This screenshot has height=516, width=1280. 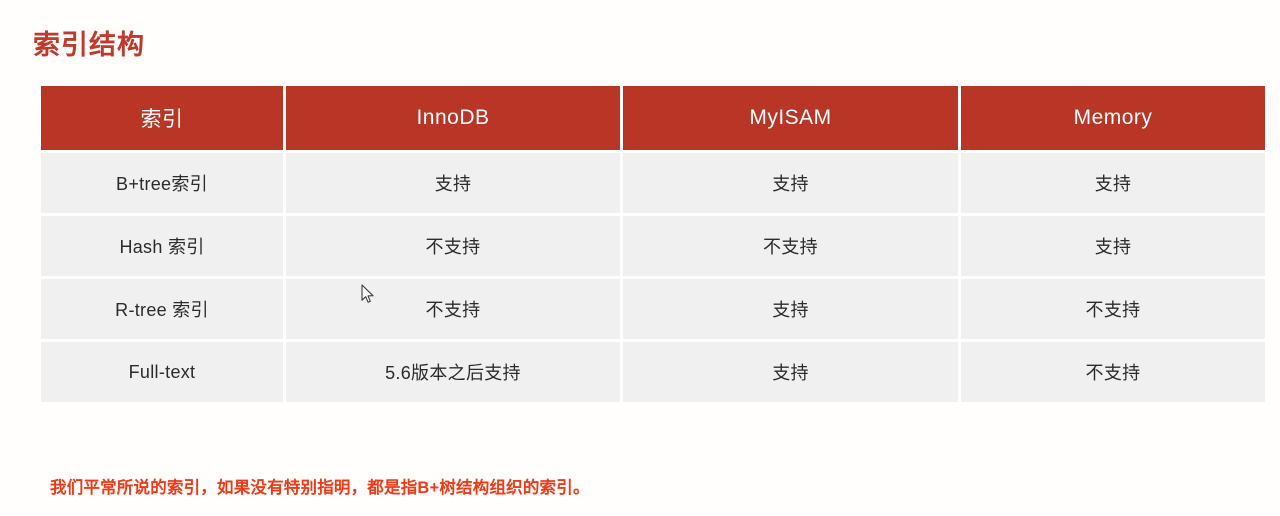 I want to click on footnote-text: 我们平常所说的索引，如果没有特别指明，都是指B+树结构组织的索引。, so click(x=320, y=488).